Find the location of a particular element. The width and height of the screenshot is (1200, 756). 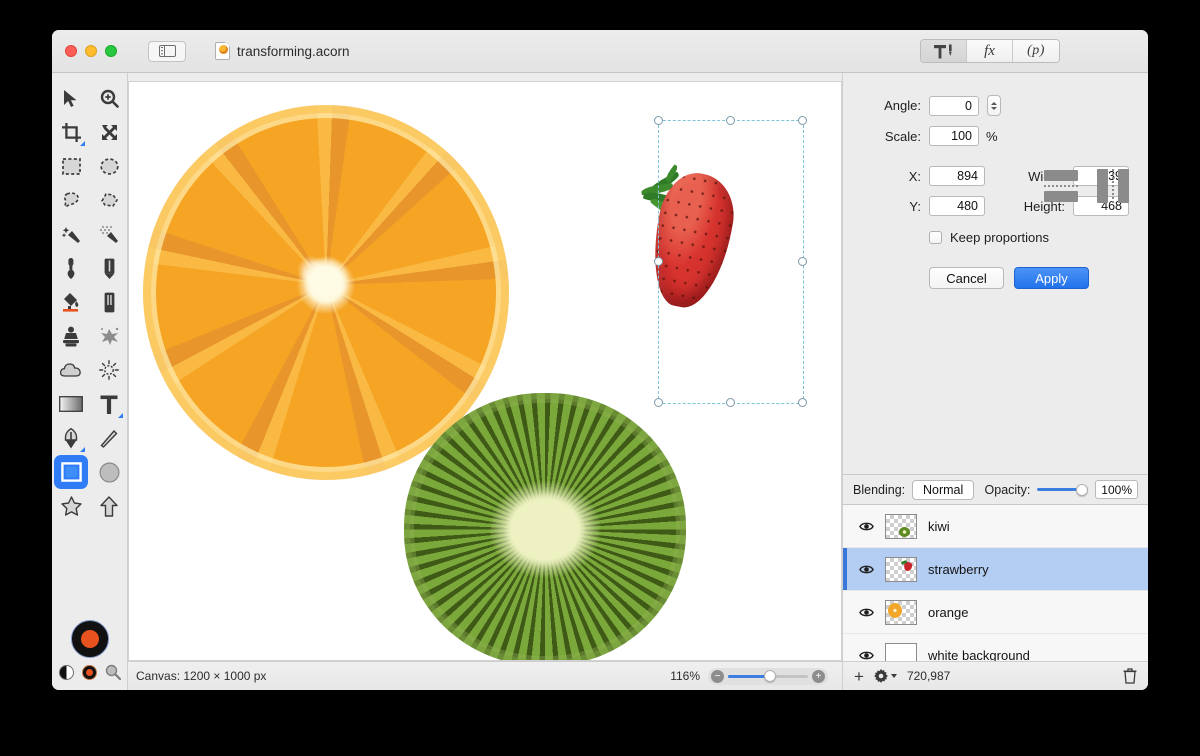

sidebar-toggle-button is located at coordinates (167, 51).